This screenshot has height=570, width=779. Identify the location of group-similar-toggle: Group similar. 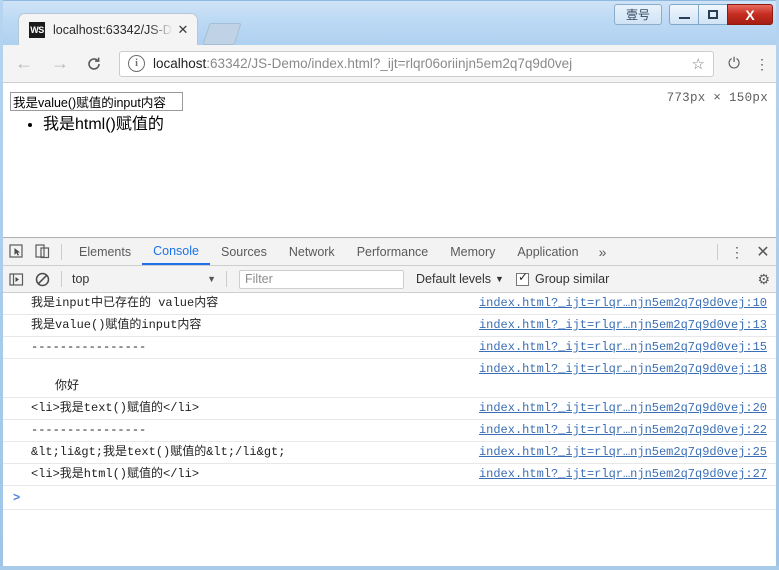
(562, 278).